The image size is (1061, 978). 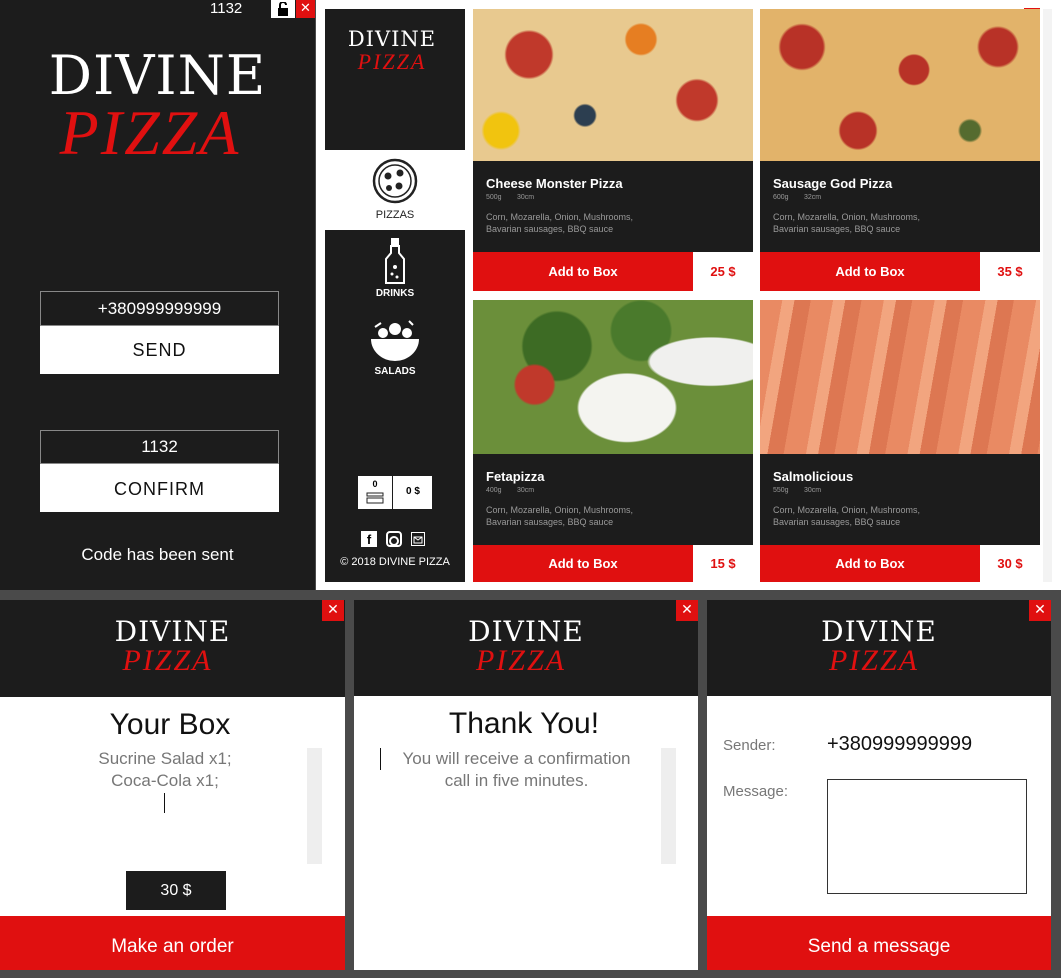 I want to click on thank-you-title: Thank You!, so click(x=524, y=723).